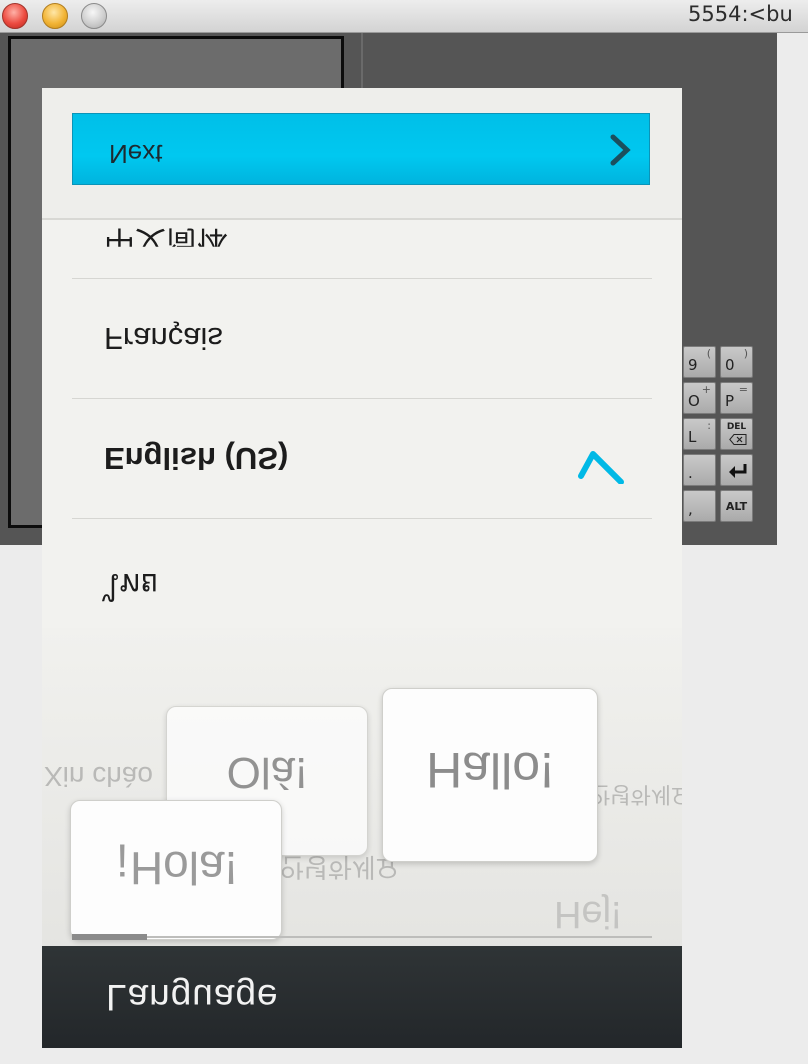 This screenshot has height=1064, width=808. Describe the element at coordinates (163, 338) in the screenshot. I see `language-label: Français` at that location.